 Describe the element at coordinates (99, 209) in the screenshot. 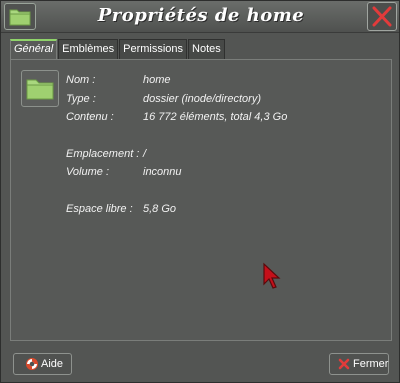

I see `free-space-label: Espace libre :` at that location.